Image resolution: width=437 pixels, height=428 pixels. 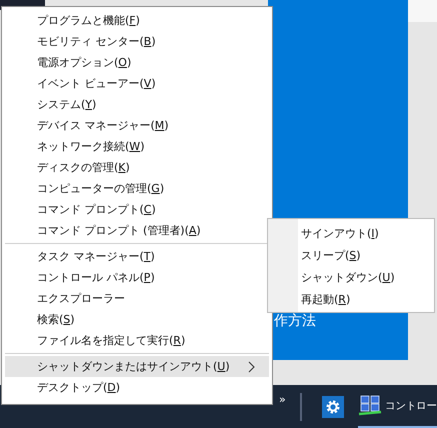 I want to click on menu-item: プログラムと機能(F), so click(x=137, y=20).